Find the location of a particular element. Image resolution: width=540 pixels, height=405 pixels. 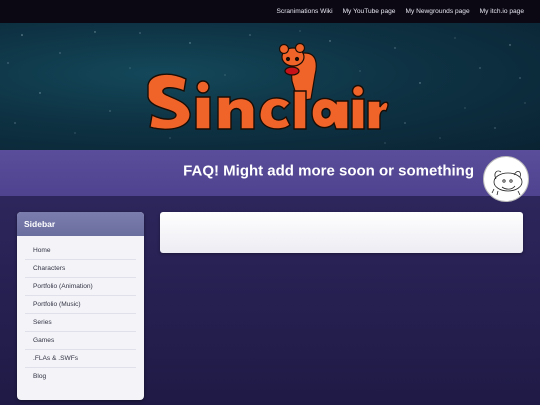

sidebar-item-portfolio-music: Portfolio (Music) is located at coordinates (80, 305).